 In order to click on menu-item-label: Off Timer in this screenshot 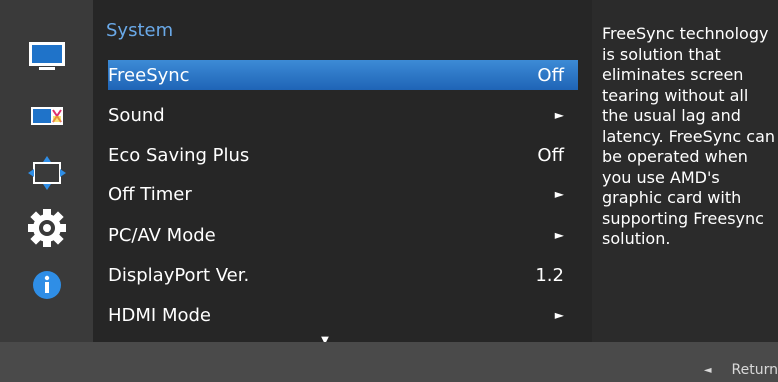, I will do `click(150, 194)`.